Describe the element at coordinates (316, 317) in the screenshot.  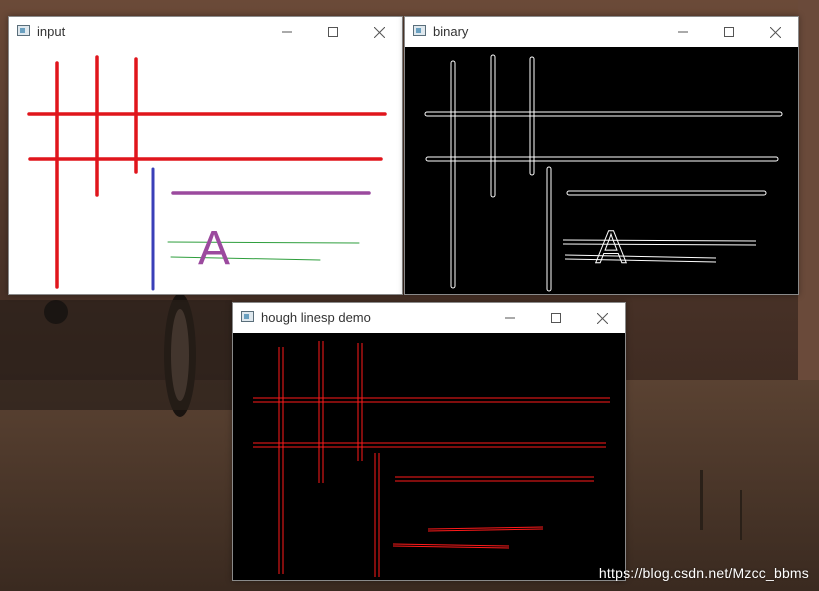
I see `window-title: hough linesp demo` at that location.